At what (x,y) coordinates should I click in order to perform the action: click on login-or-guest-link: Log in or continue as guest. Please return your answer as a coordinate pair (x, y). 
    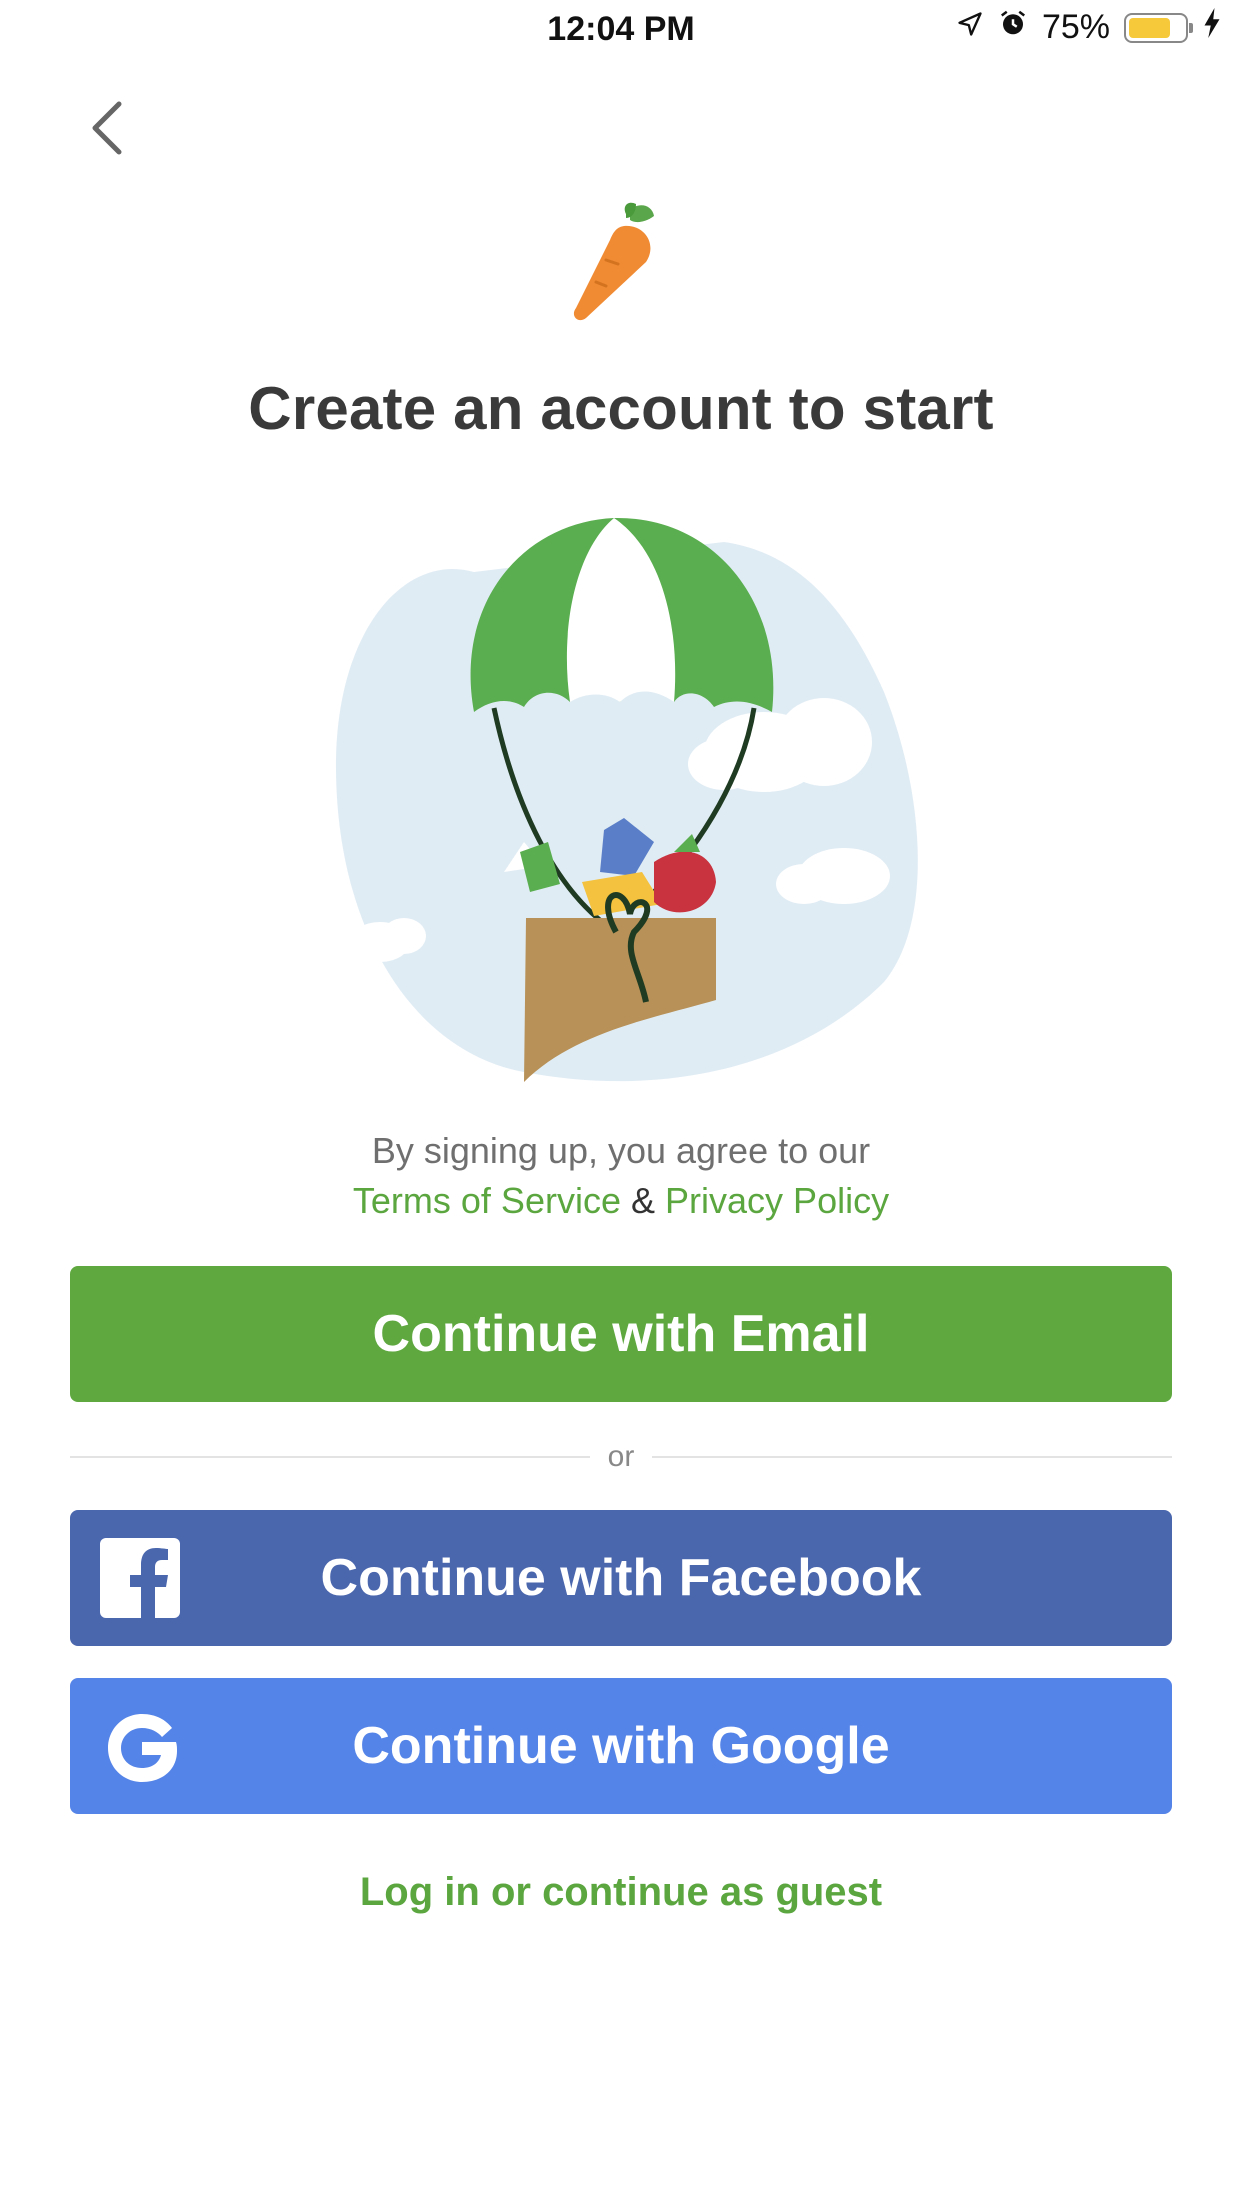
    Looking at the image, I should click on (621, 1892).